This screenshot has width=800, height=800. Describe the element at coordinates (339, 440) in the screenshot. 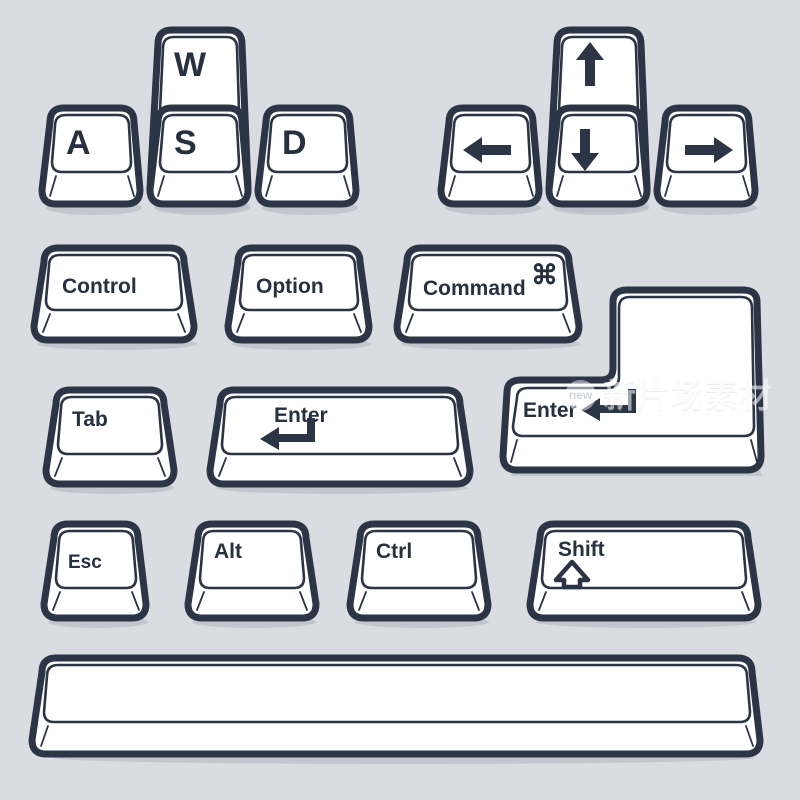

I see `key-enter-wide: Enter` at that location.